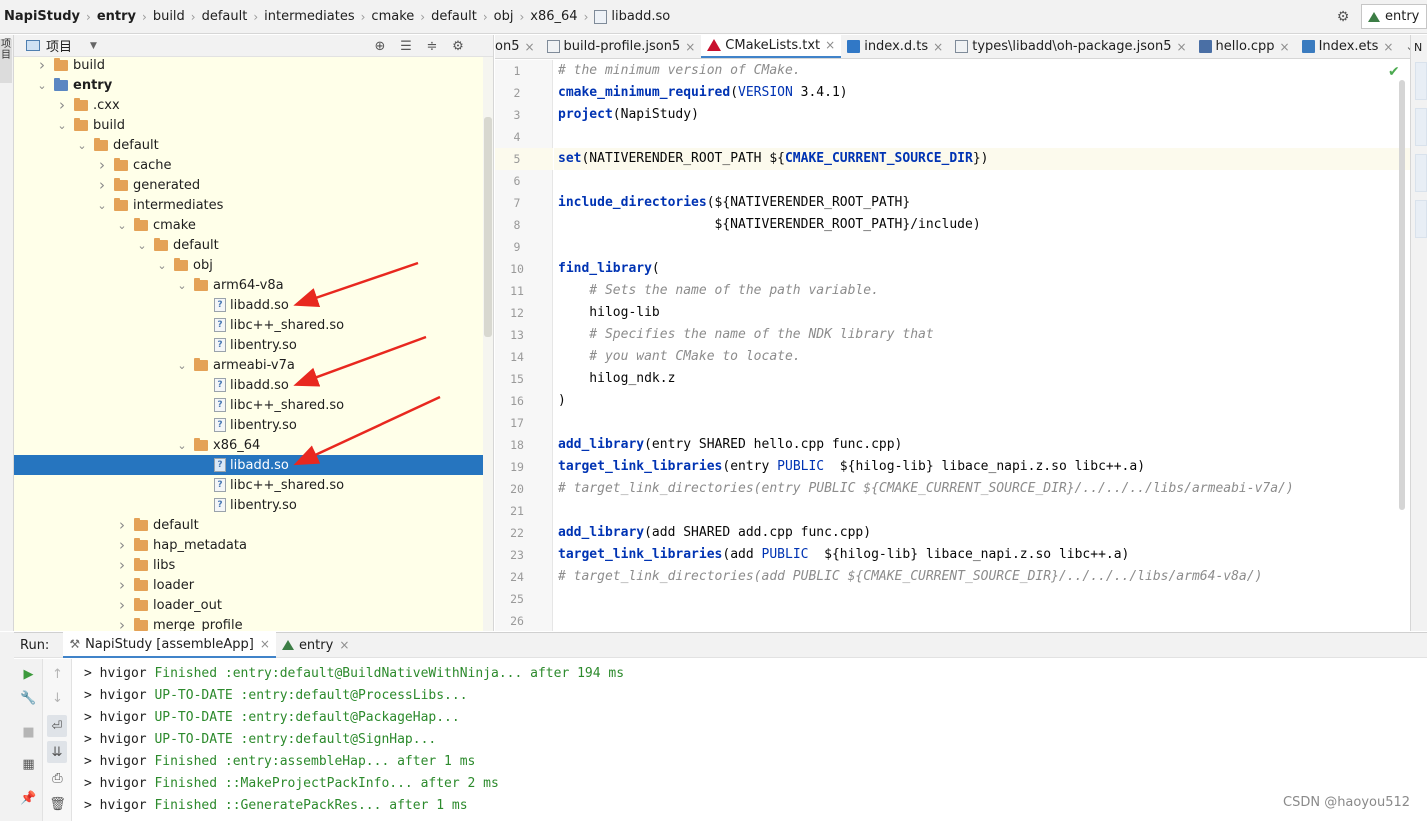 Image resolution: width=1427 pixels, height=821 pixels. Describe the element at coordinates (249, 165) in the screenshot. I see `tree-folder-item: › cache` at that location.